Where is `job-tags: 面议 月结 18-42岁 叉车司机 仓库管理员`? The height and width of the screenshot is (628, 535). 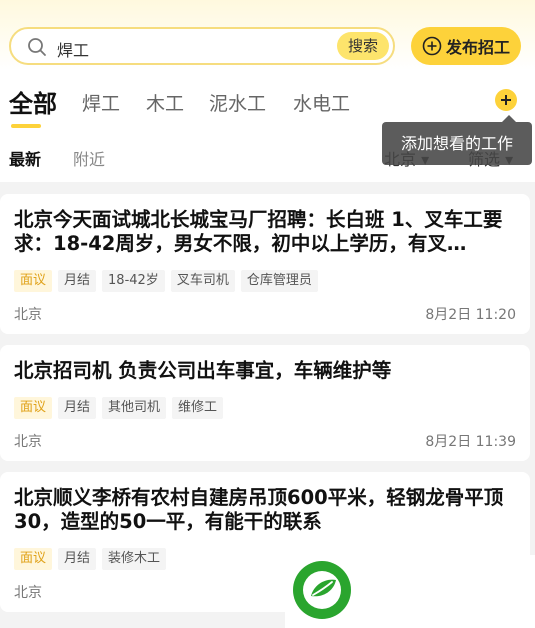 job-tags: 面议 月结 18-42岁 叉车司机 仓库管理员 is located at coordinates (166, 281).